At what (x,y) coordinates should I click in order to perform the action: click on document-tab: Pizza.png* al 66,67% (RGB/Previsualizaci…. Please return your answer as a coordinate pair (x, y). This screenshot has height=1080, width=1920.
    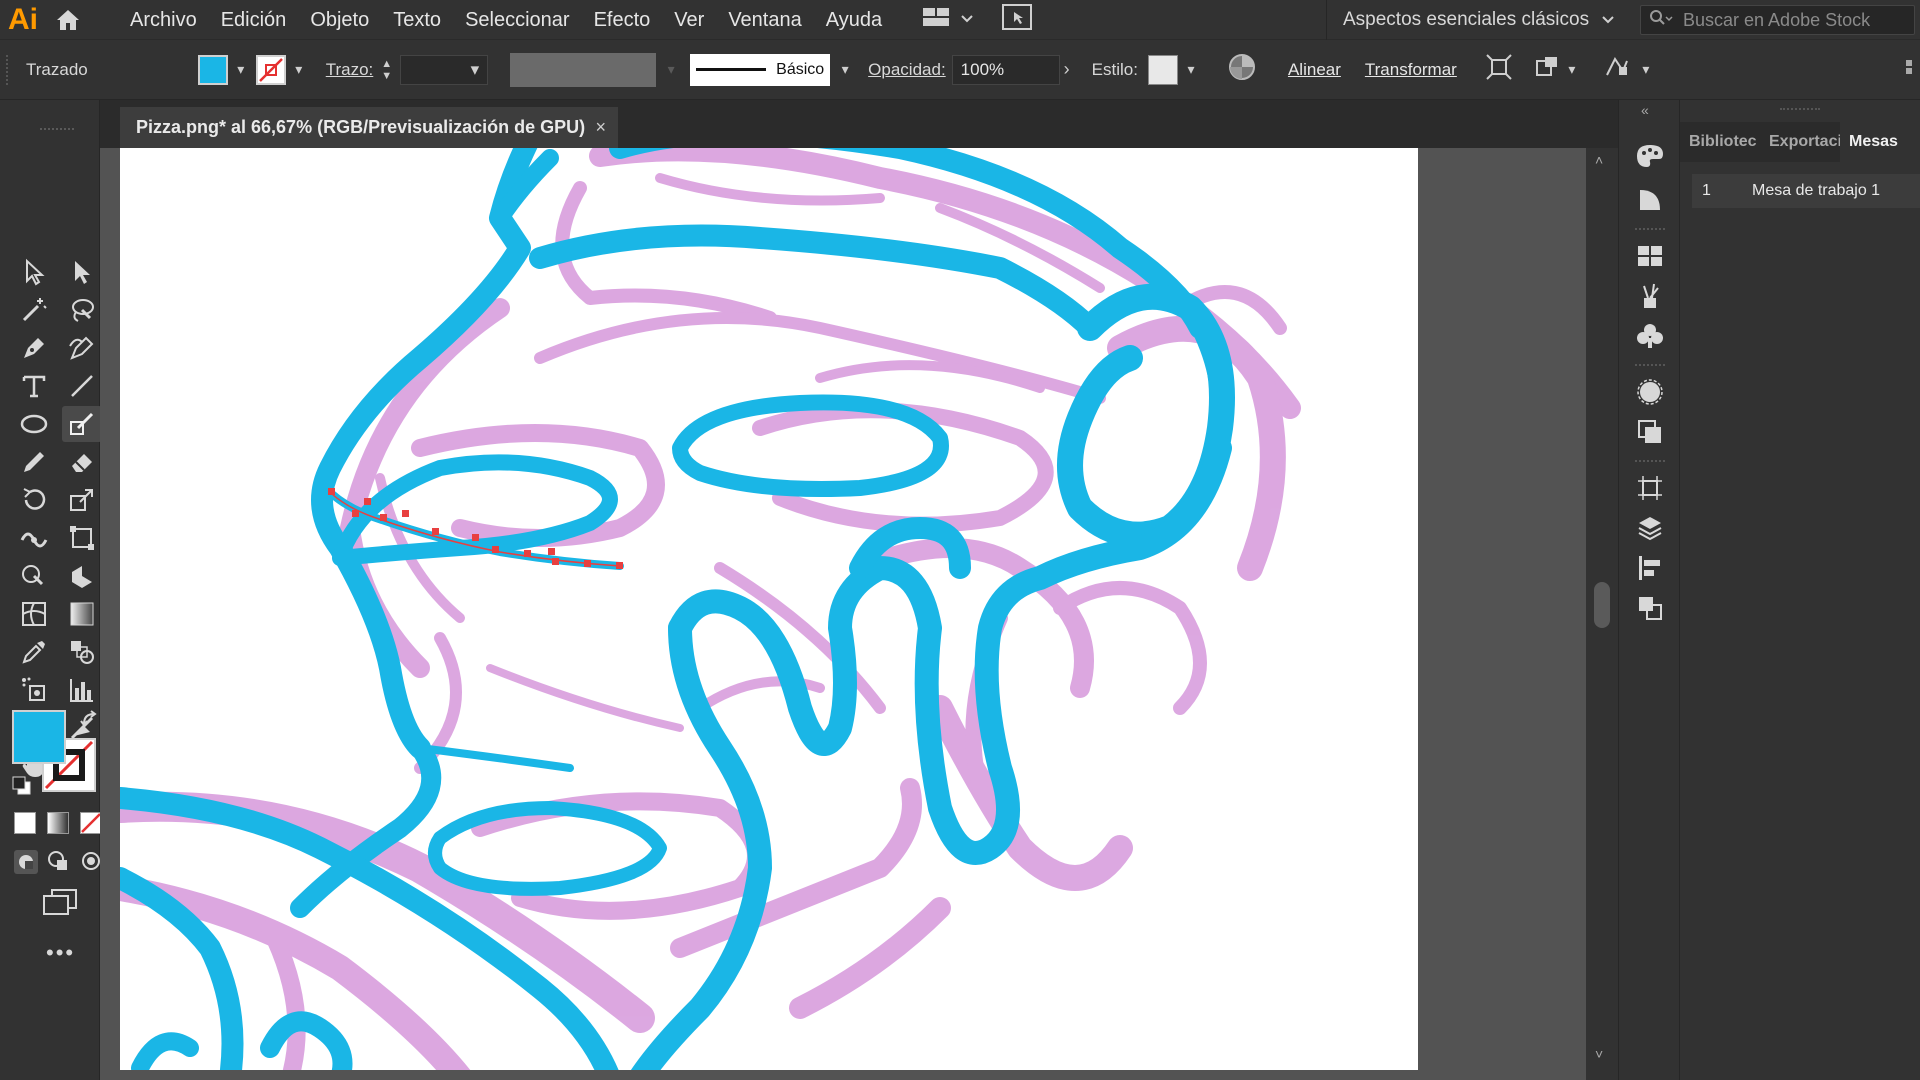
    Looking at the image, I should click on (369, 127).